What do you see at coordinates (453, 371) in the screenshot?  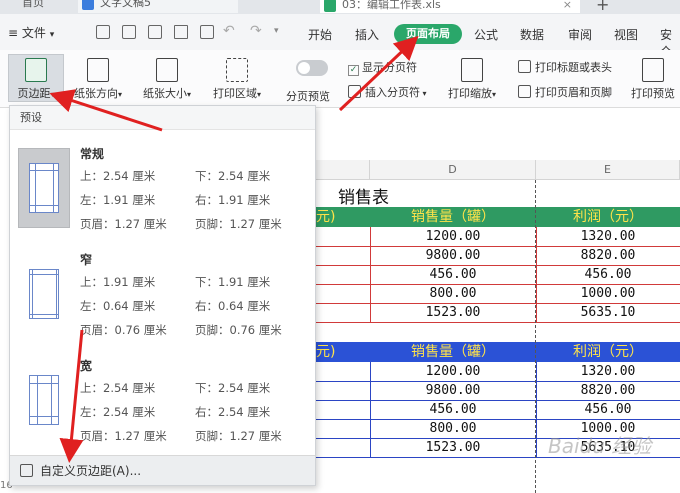 I see `table2-sales-cell: 1200.00` at bounding box center [453, 371].